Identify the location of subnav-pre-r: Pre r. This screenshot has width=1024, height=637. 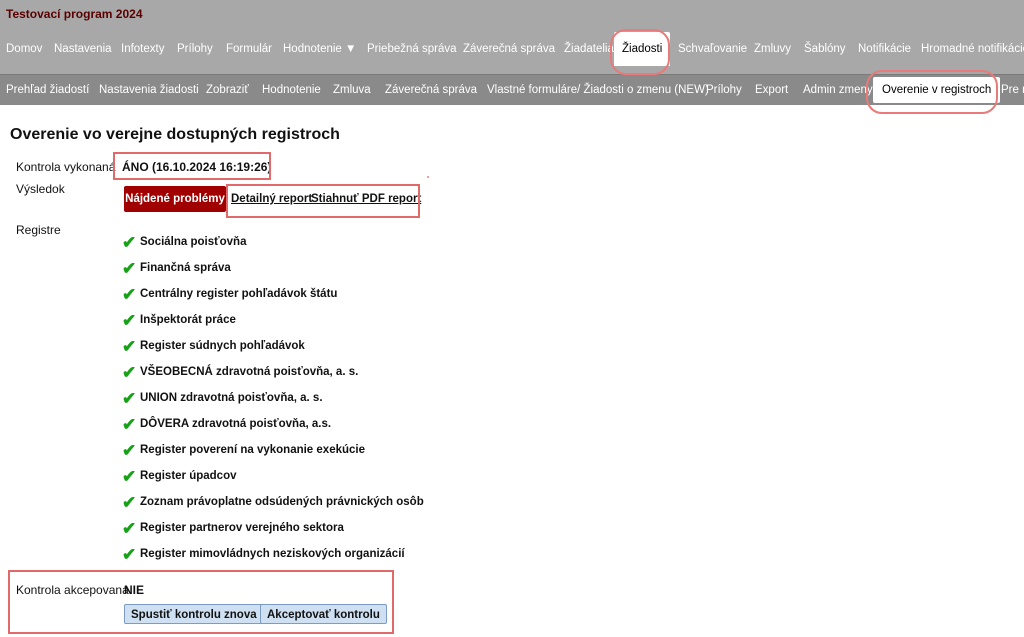
(1012, 90).